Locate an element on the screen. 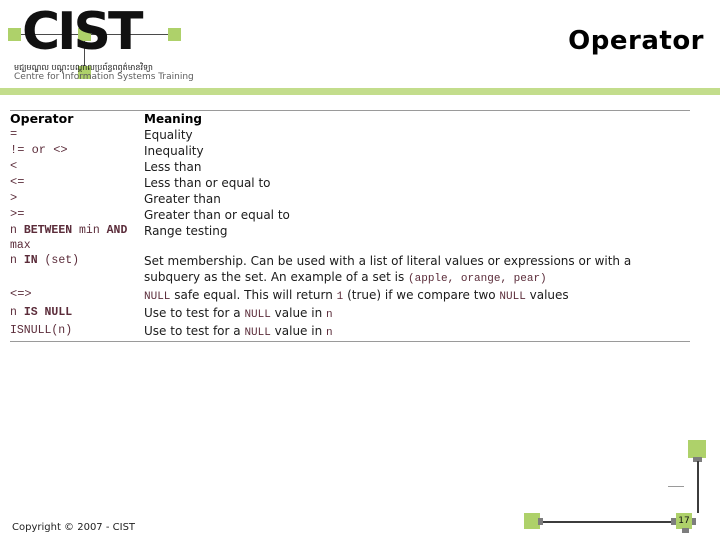 The width and height of the screenshot is (720, 540). cell-operator: >= is located at coordinates (17, 214).